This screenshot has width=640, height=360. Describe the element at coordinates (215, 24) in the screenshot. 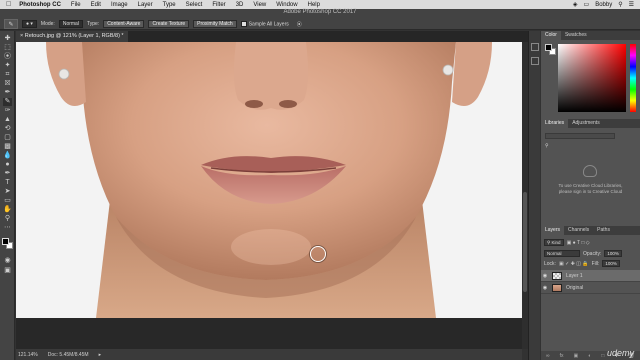

I see `proximity-match-button: Proximity Match` at that location.